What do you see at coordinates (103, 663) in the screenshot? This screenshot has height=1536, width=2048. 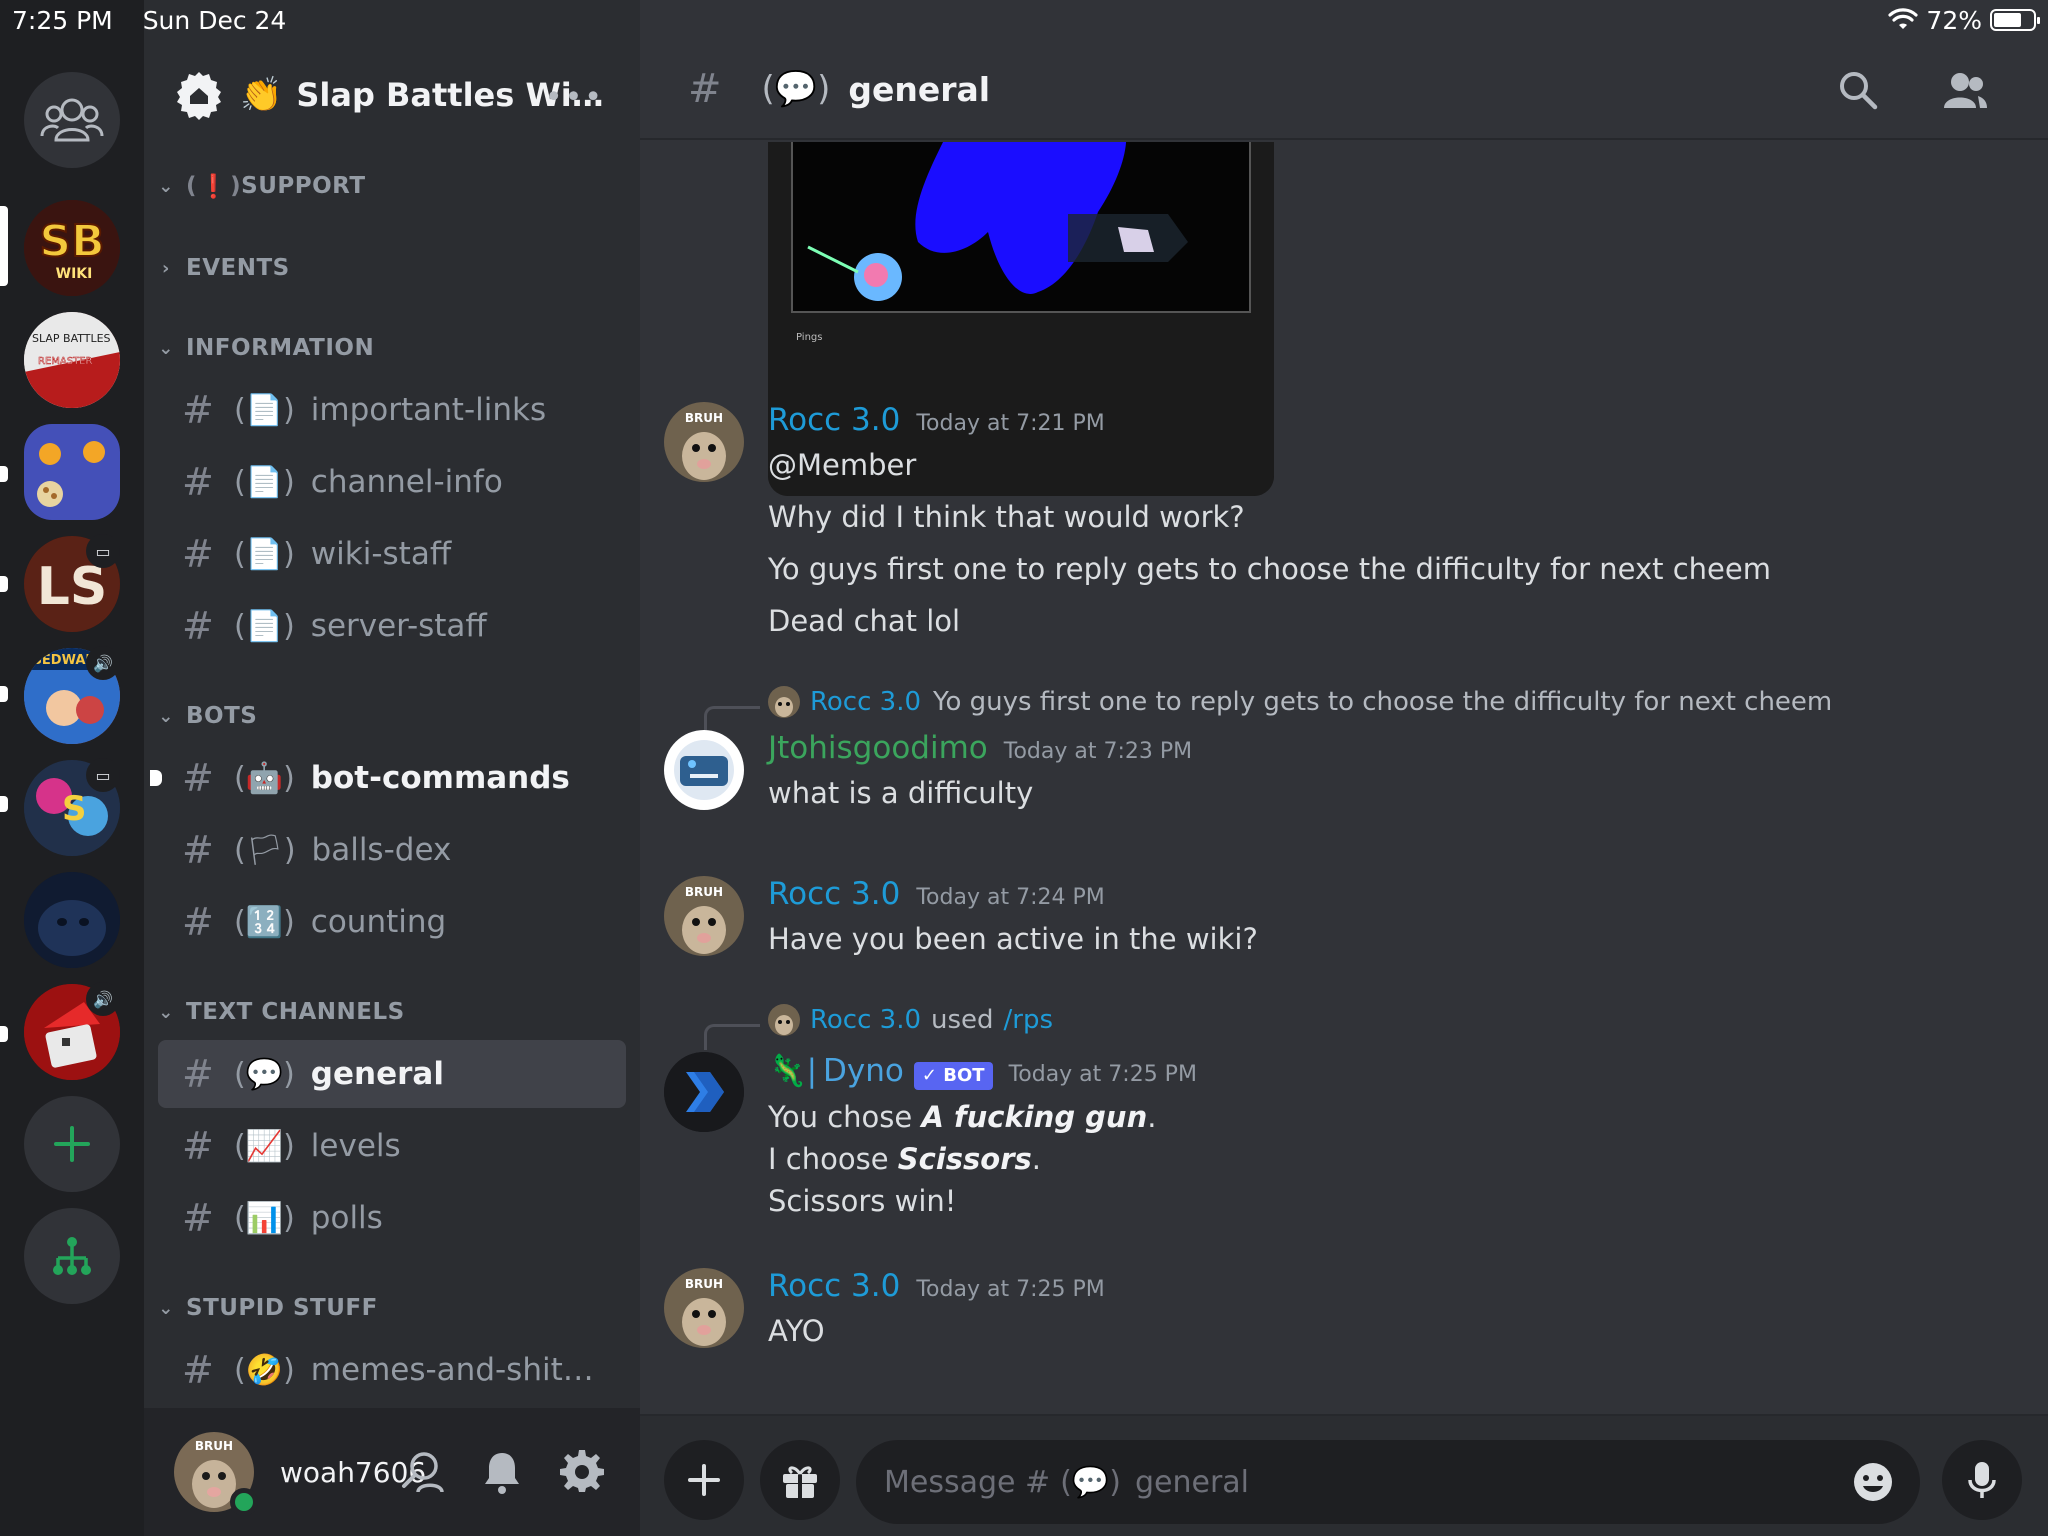 I see `speaker-icon: 🔊` at bounding box center [103, 663].